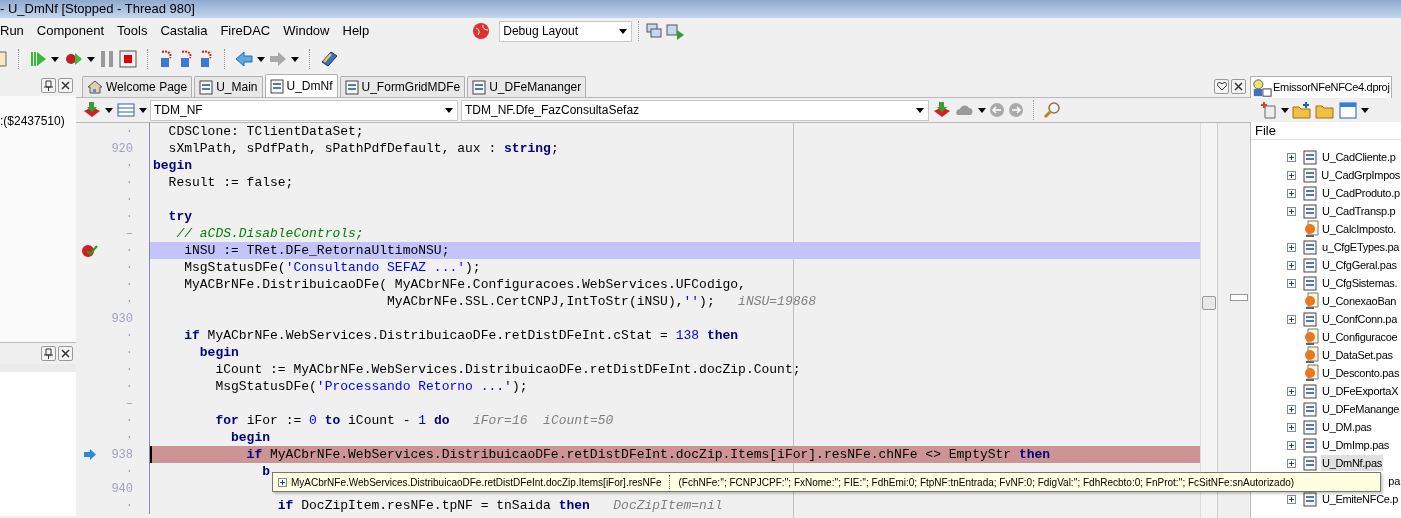  Describe the element at coordinates (228, 86) in the screenshot. I see `editor-tab: U_Main` at that location.